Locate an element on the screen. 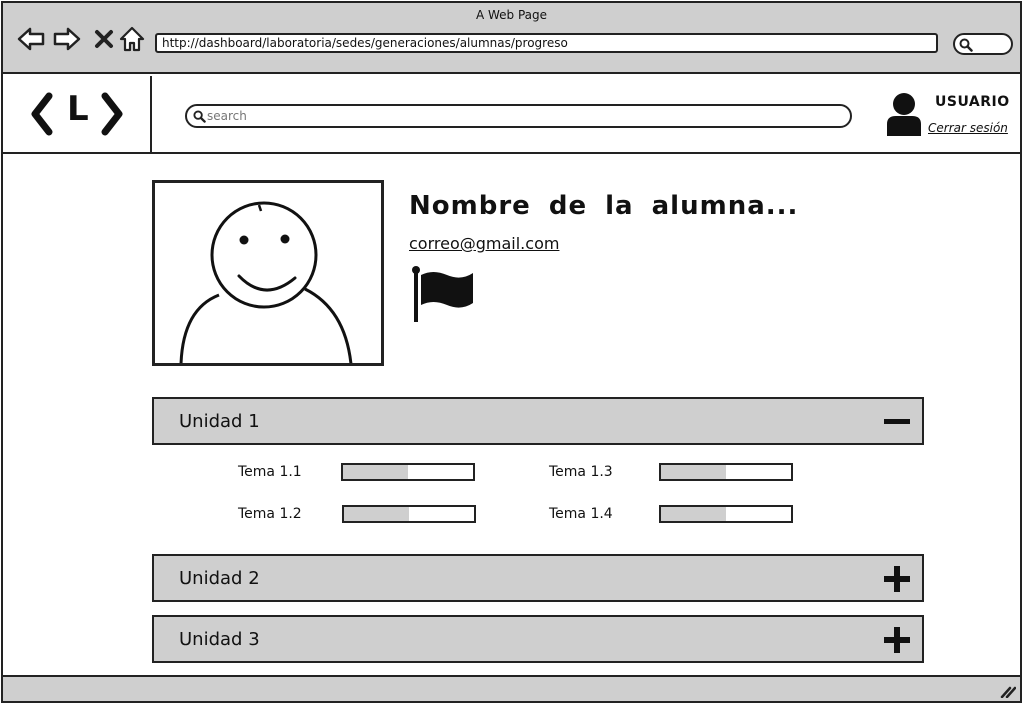  avatar-placeholder-icon is located at coordinates (266, 282).